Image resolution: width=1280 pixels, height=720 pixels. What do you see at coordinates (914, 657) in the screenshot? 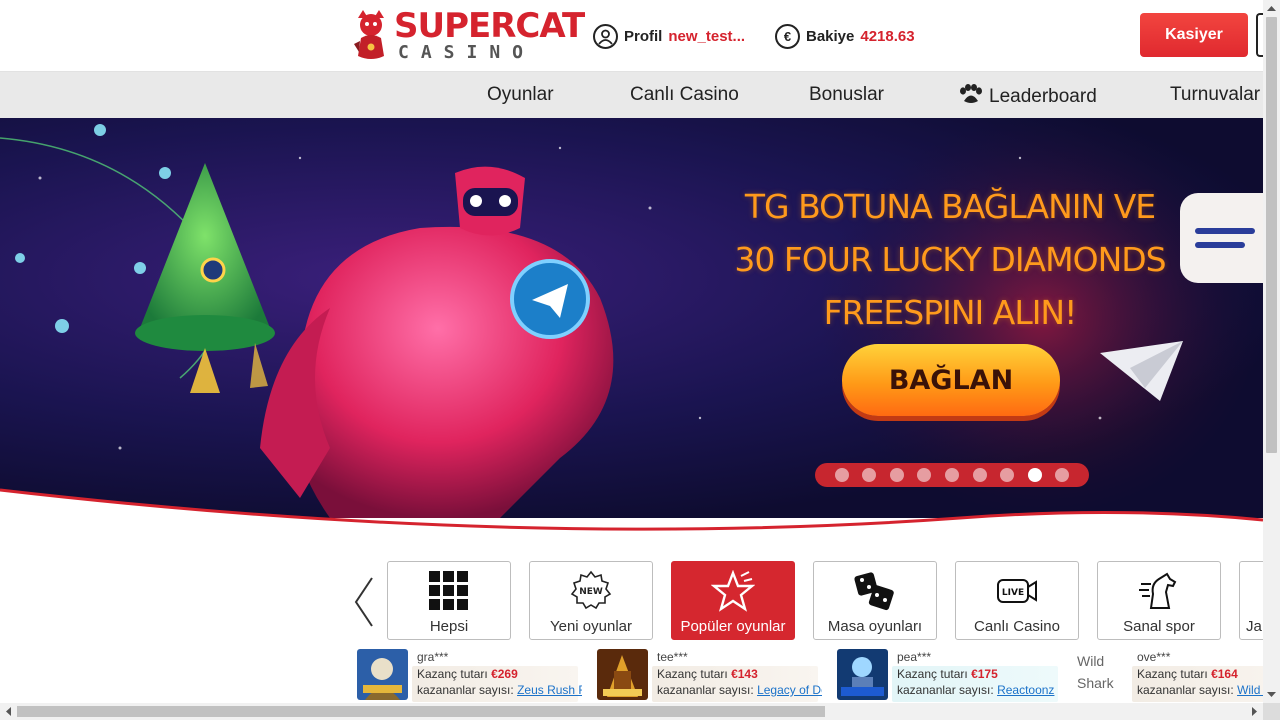
I see `winner-username: pea***` at bounding box center [914, 657].